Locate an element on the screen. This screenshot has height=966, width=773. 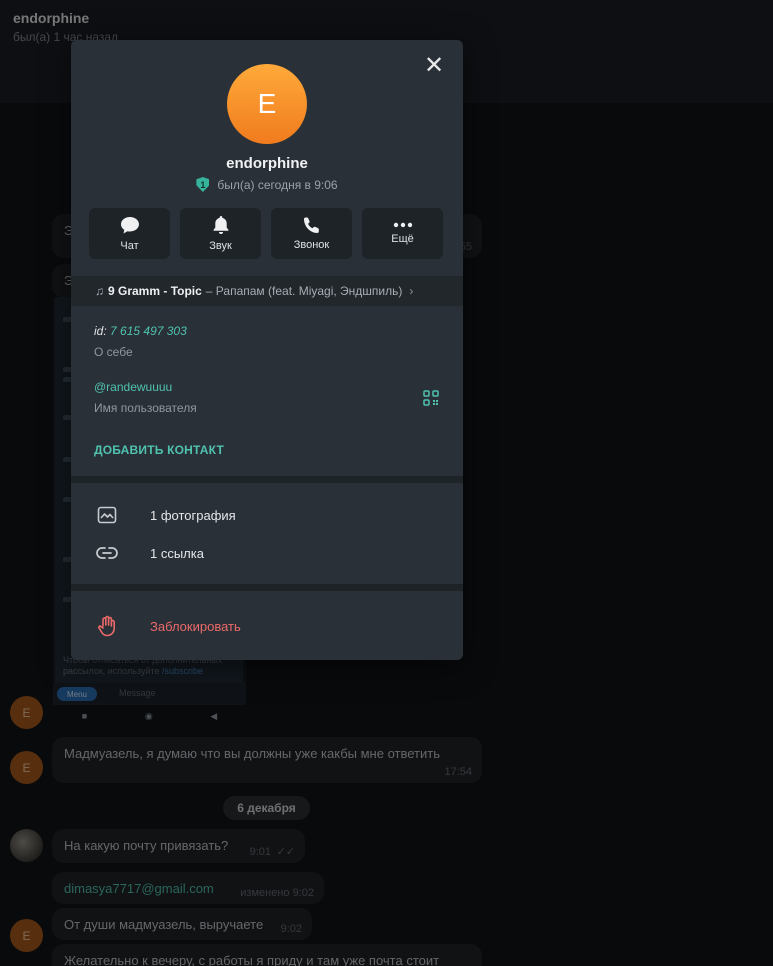
username-label: Имя пользователя is located at coordinates (145, 408).